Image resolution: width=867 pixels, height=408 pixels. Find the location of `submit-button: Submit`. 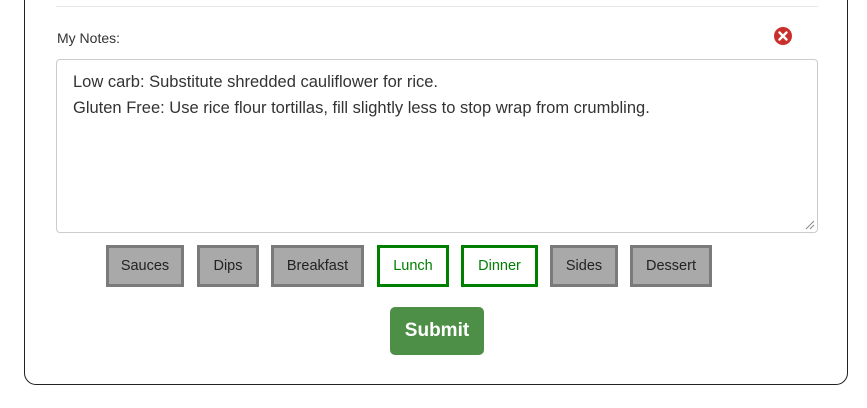

submit-button: Submit is located at coordinates (437, 331).